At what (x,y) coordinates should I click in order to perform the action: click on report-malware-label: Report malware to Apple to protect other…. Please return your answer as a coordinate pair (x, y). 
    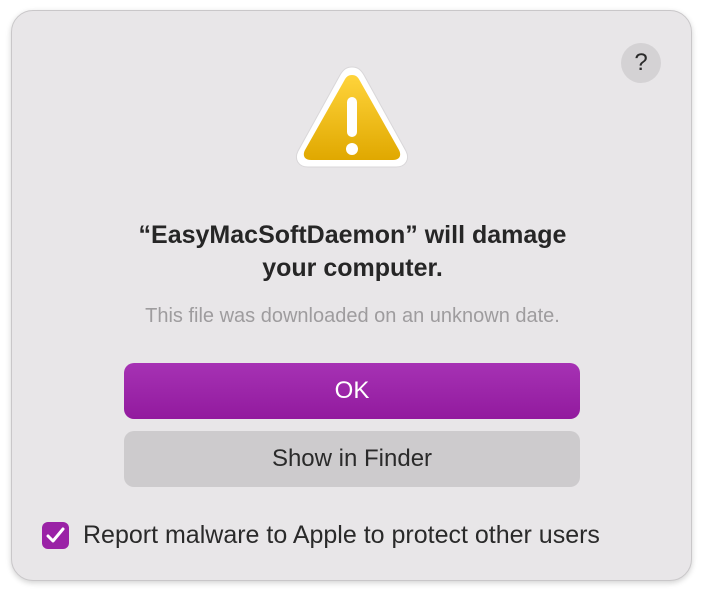
    Looking at the image, I should click on (341, 534).